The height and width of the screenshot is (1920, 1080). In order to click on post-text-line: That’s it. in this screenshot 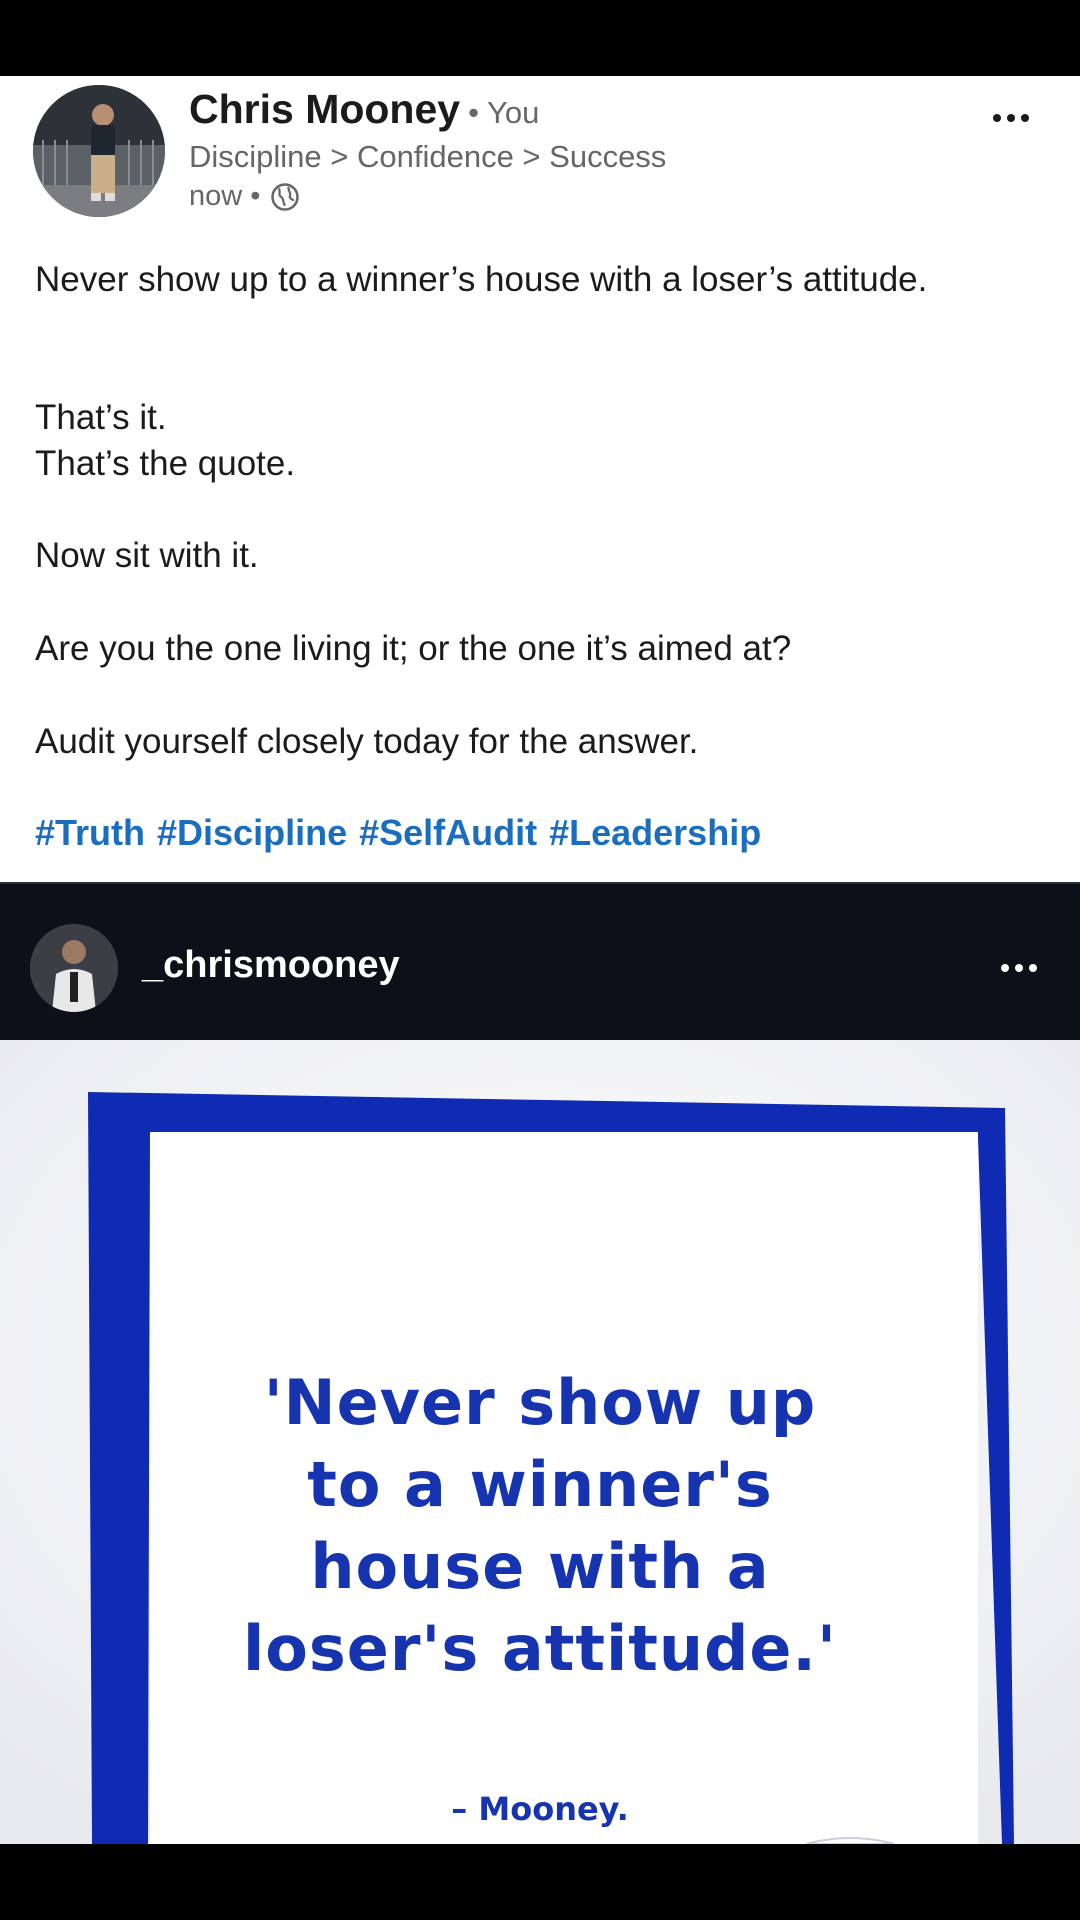, I will do `click(101, 417)`.